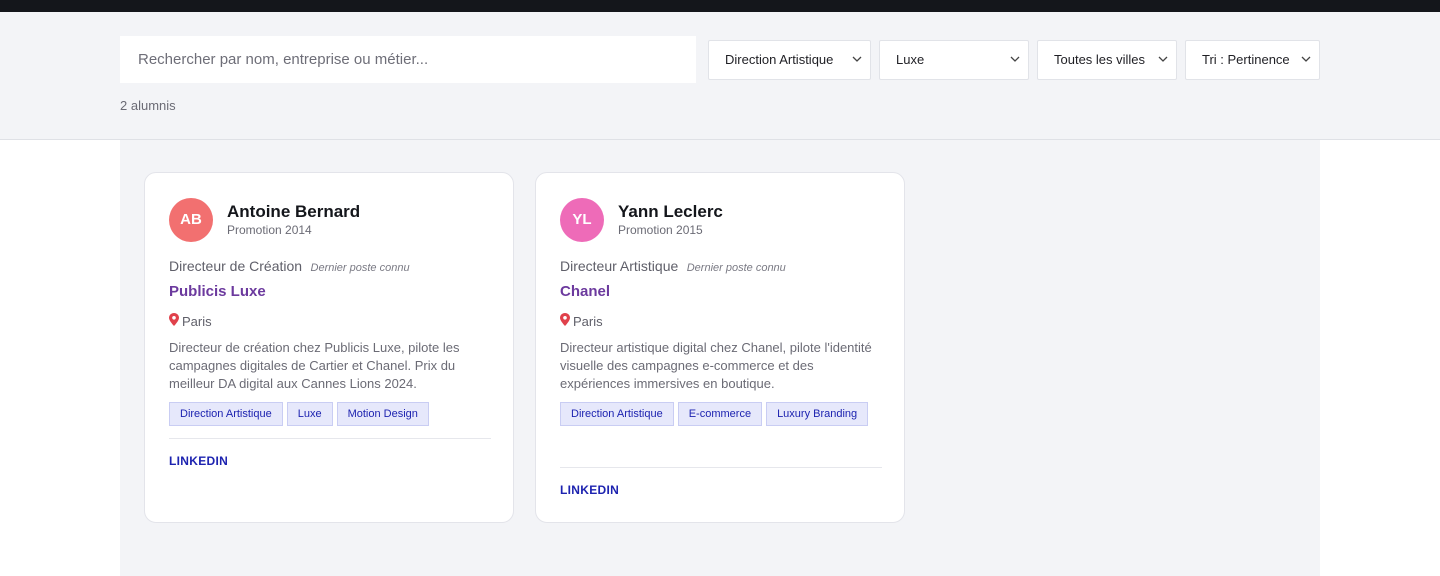  Describe the element at coordinates (619, 266) in the screenshot. I see `alumni-role: Directeur Artistique` at that location.